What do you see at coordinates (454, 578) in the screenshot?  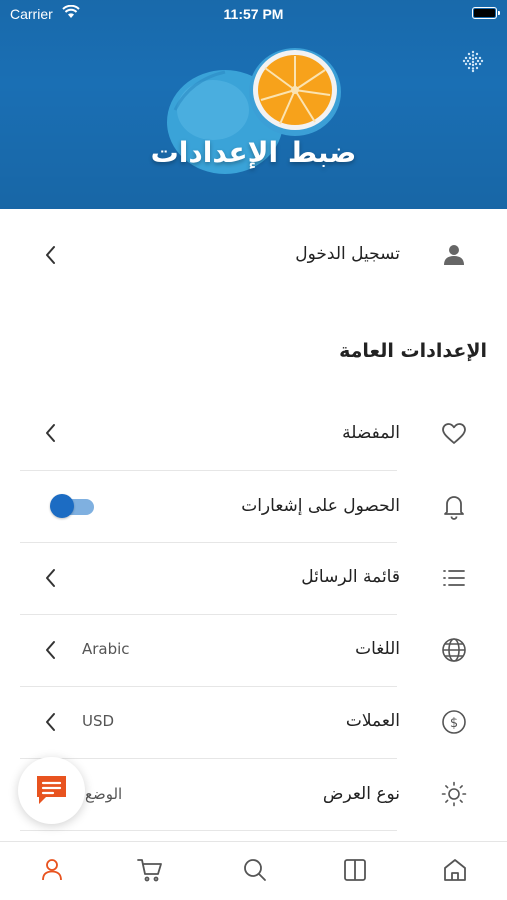 I see `list-icon` at bounding box center [454, 578].